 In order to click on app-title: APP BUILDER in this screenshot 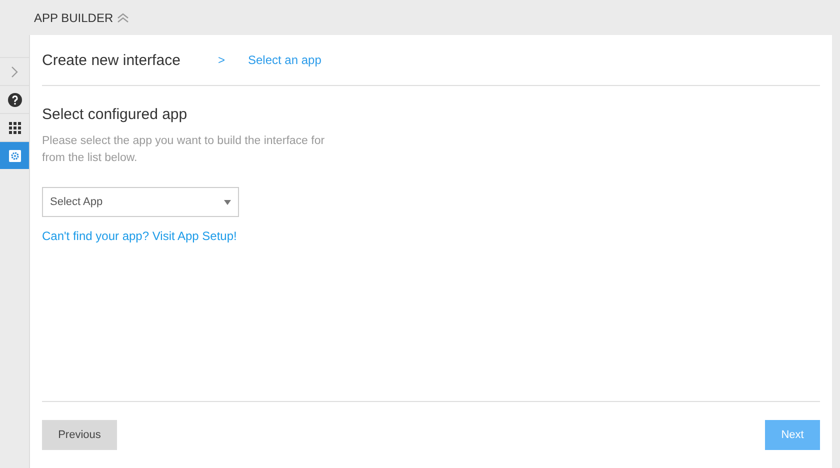, I will do `click(74, 17)`.